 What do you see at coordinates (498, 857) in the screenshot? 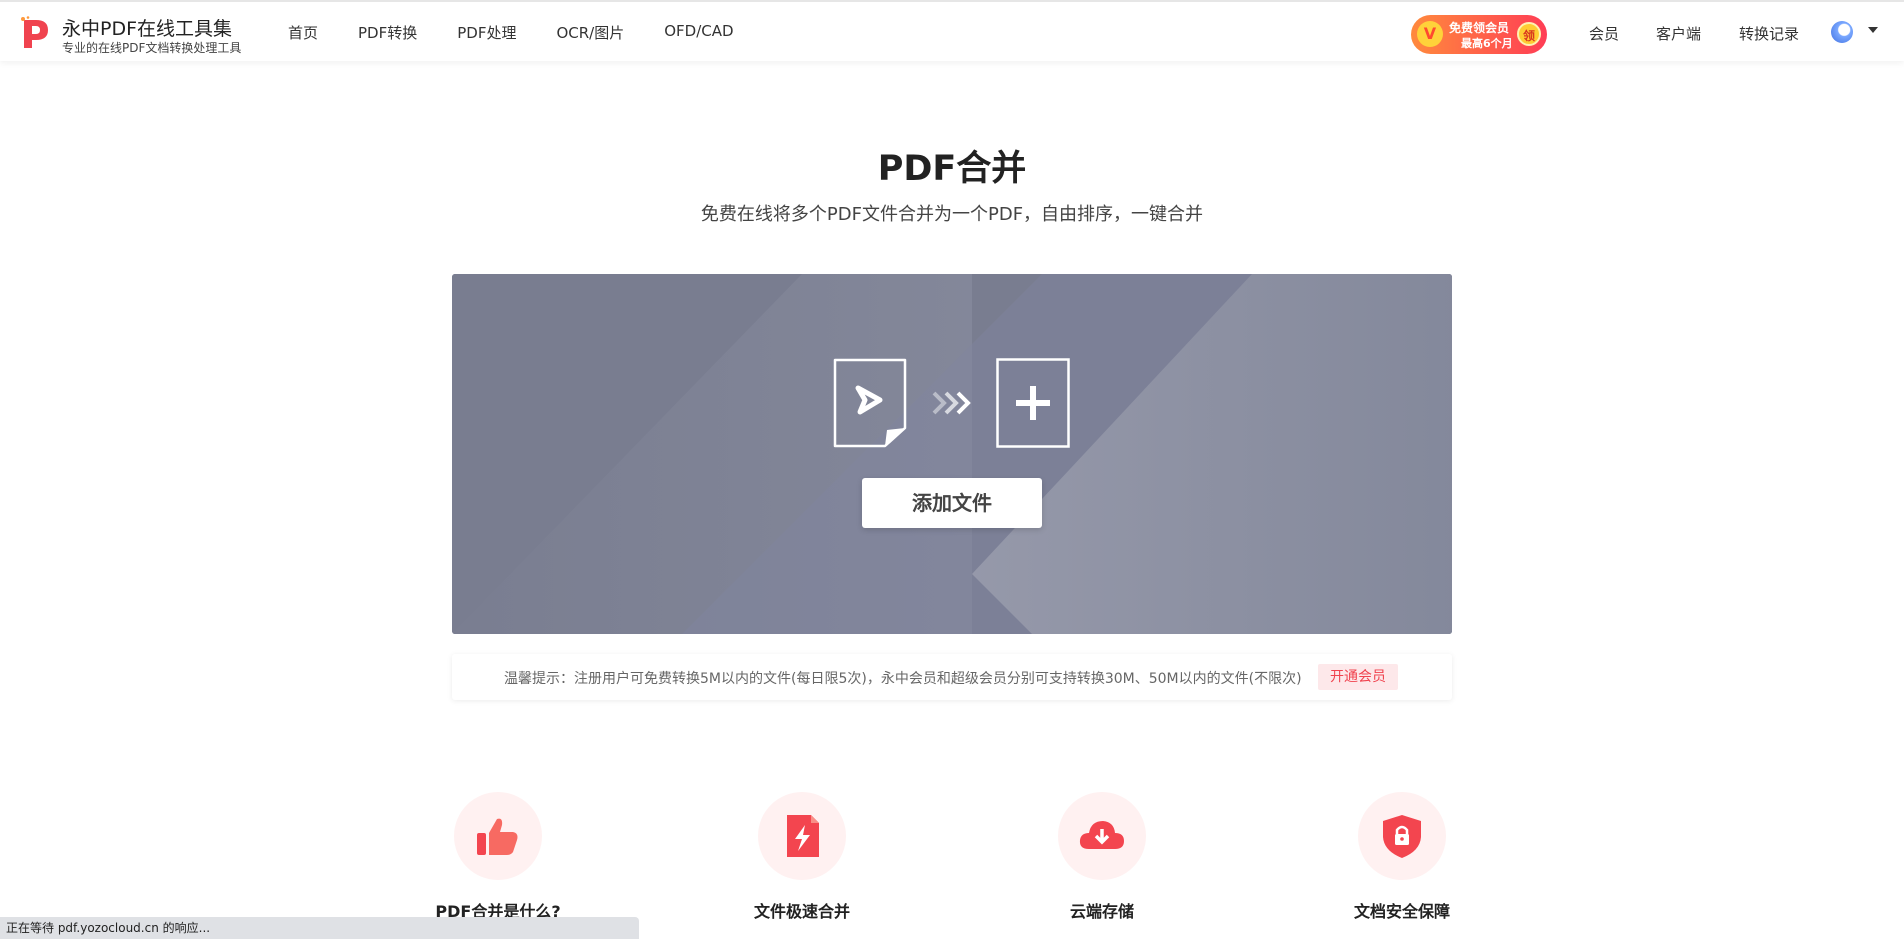
I see `feature-what-is-merge: PDF合并是什么?` at bounding box center [498, 857].